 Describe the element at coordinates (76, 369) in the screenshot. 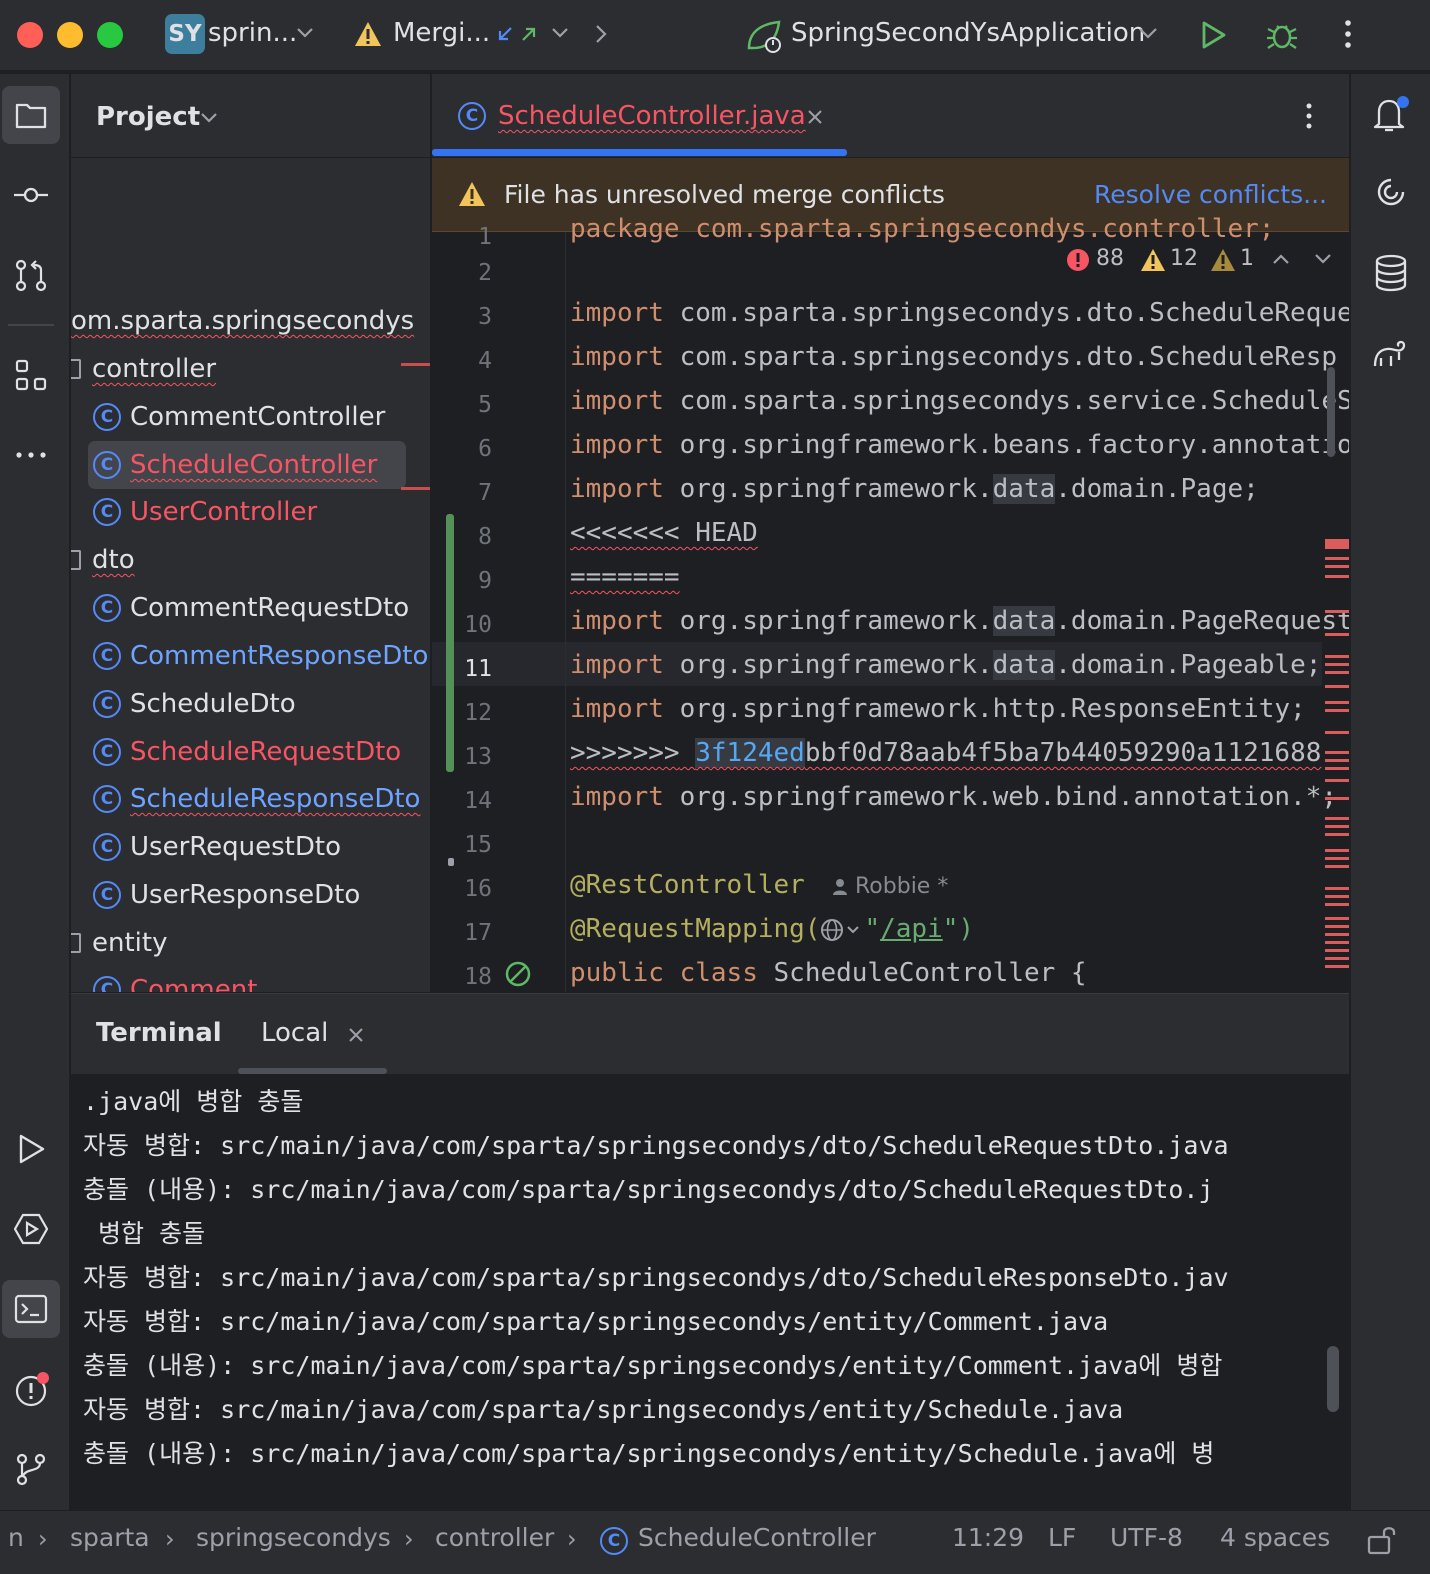

I see `folder-icon` at that location.